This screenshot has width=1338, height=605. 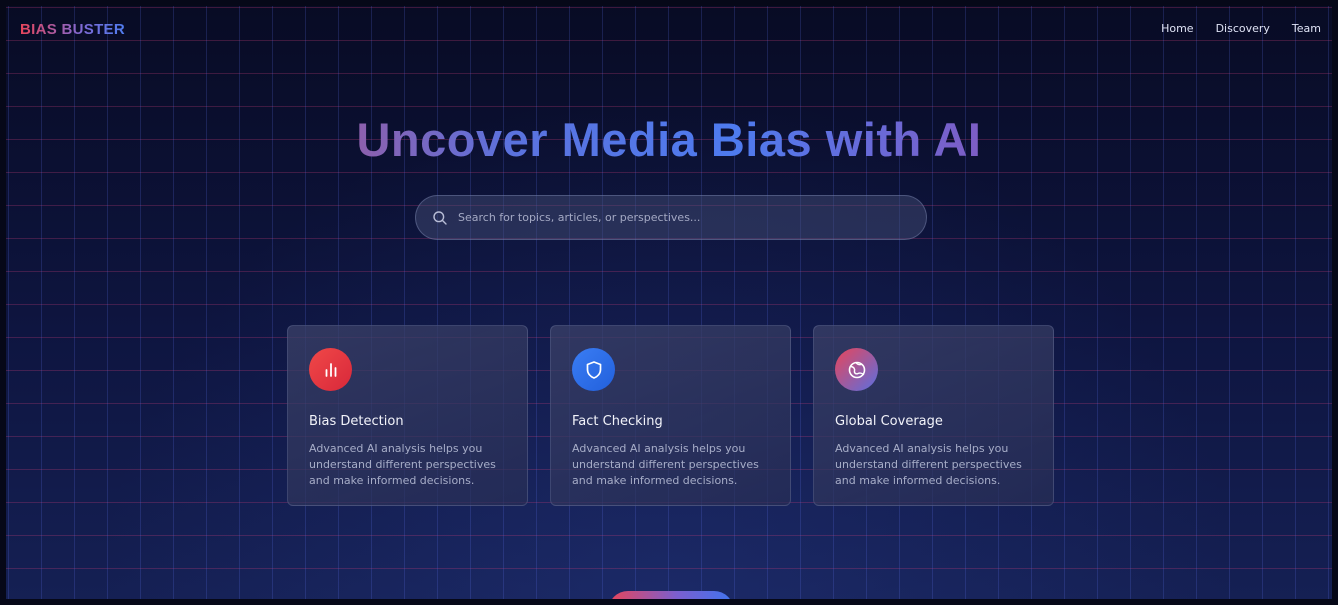 I want to click on card-title: Global Coverage, so click(x=889, y=421).